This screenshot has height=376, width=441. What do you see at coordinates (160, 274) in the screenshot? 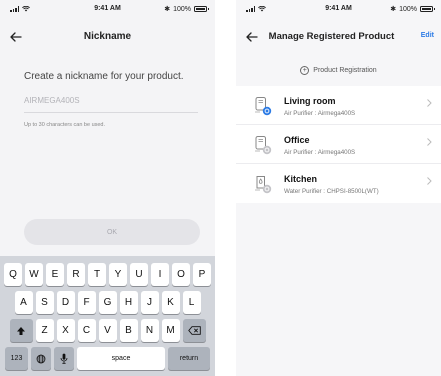
I see `key-i: I` at bounding box center [160, 274].